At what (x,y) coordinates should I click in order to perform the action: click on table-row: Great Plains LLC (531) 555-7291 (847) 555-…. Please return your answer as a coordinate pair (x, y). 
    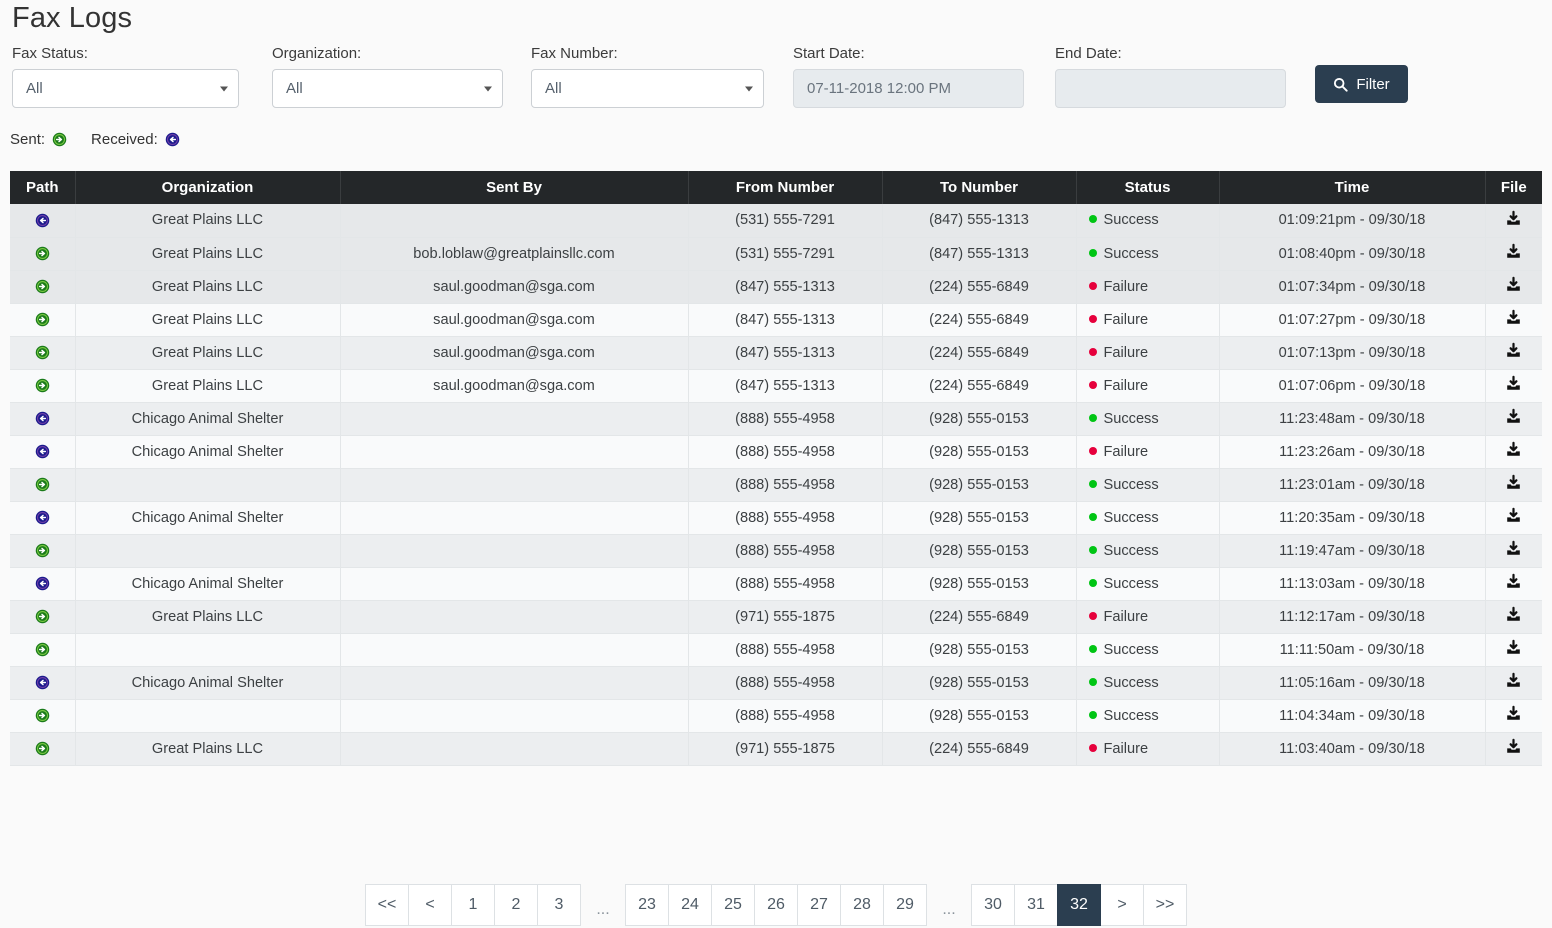
    Looking at the image, I should click on (776, 221).